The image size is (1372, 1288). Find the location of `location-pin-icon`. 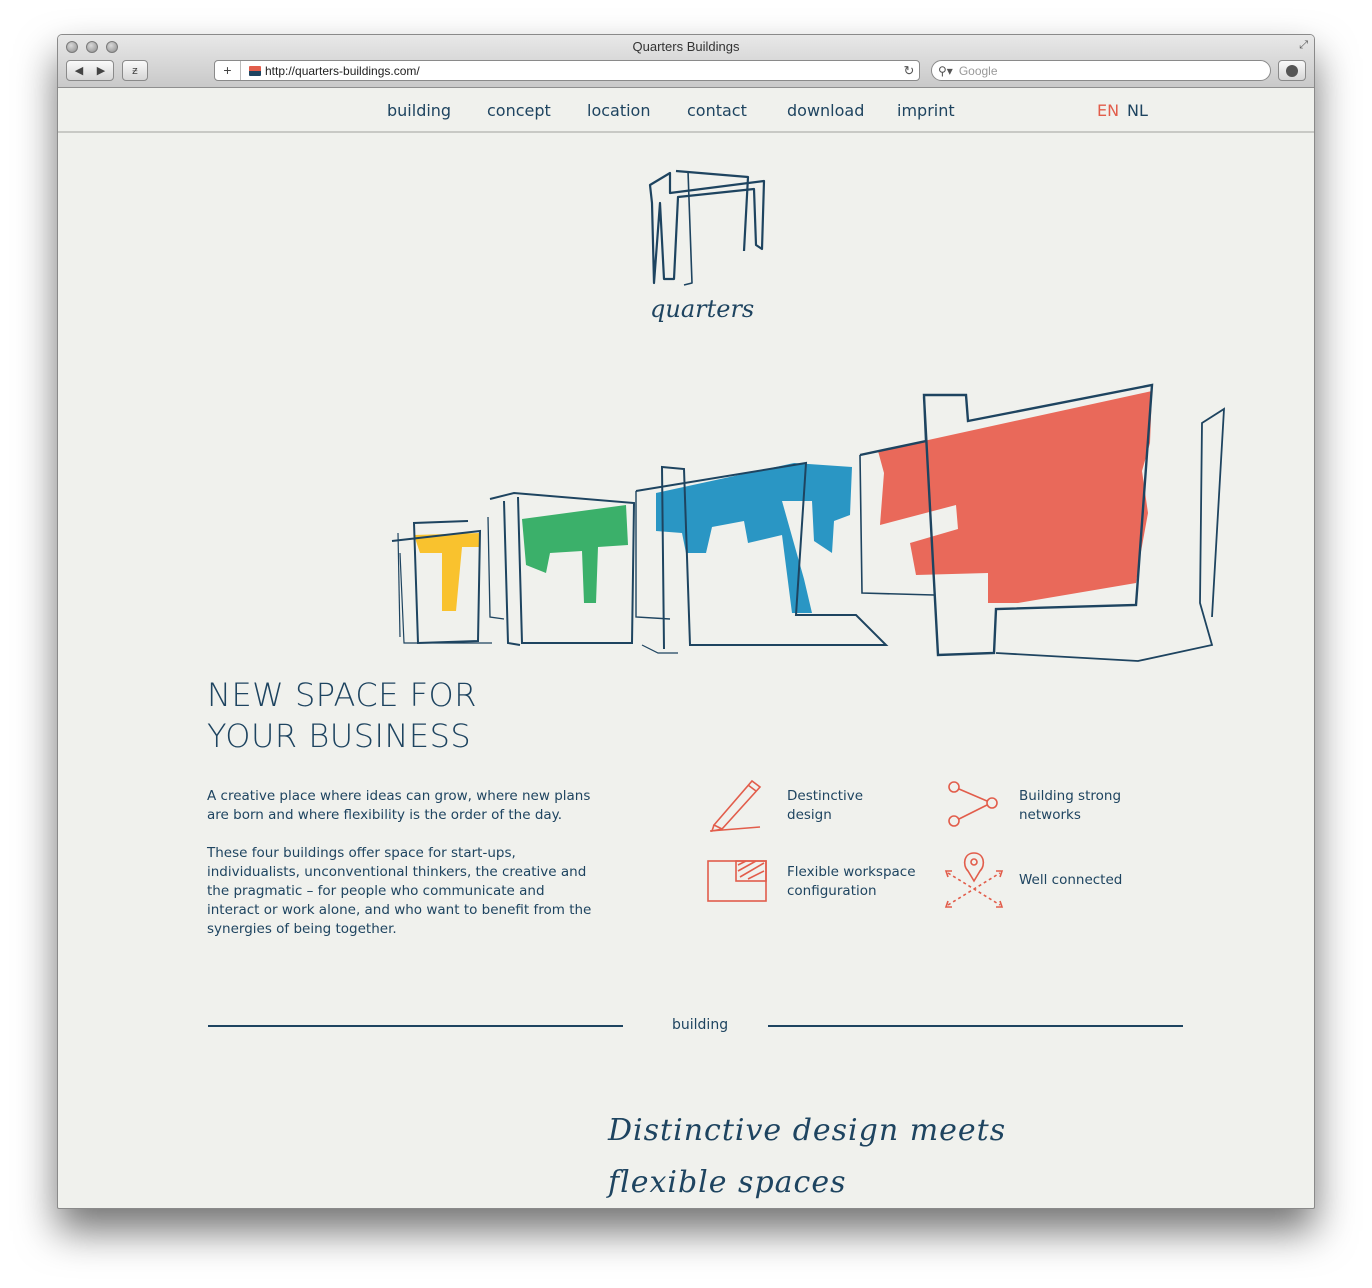

location-pin-icon is located at coordinates (974, 880).